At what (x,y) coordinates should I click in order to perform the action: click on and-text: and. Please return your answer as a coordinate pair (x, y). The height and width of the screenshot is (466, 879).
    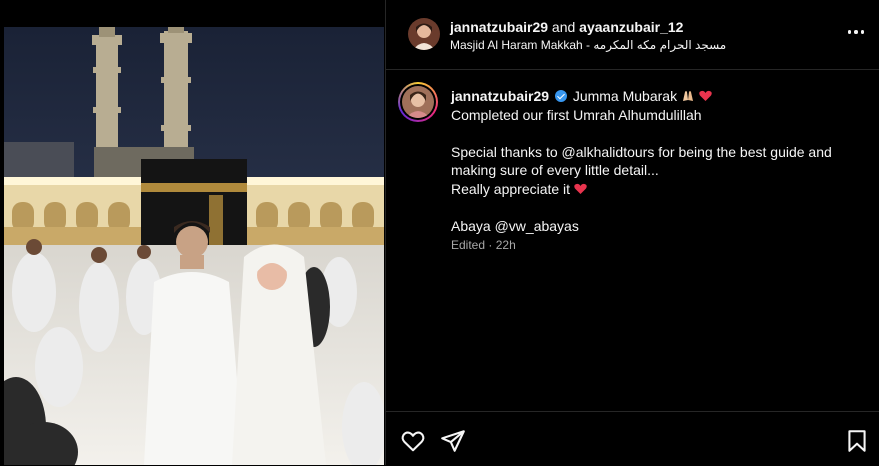
    Looking at the image, I should click on (563, 27).